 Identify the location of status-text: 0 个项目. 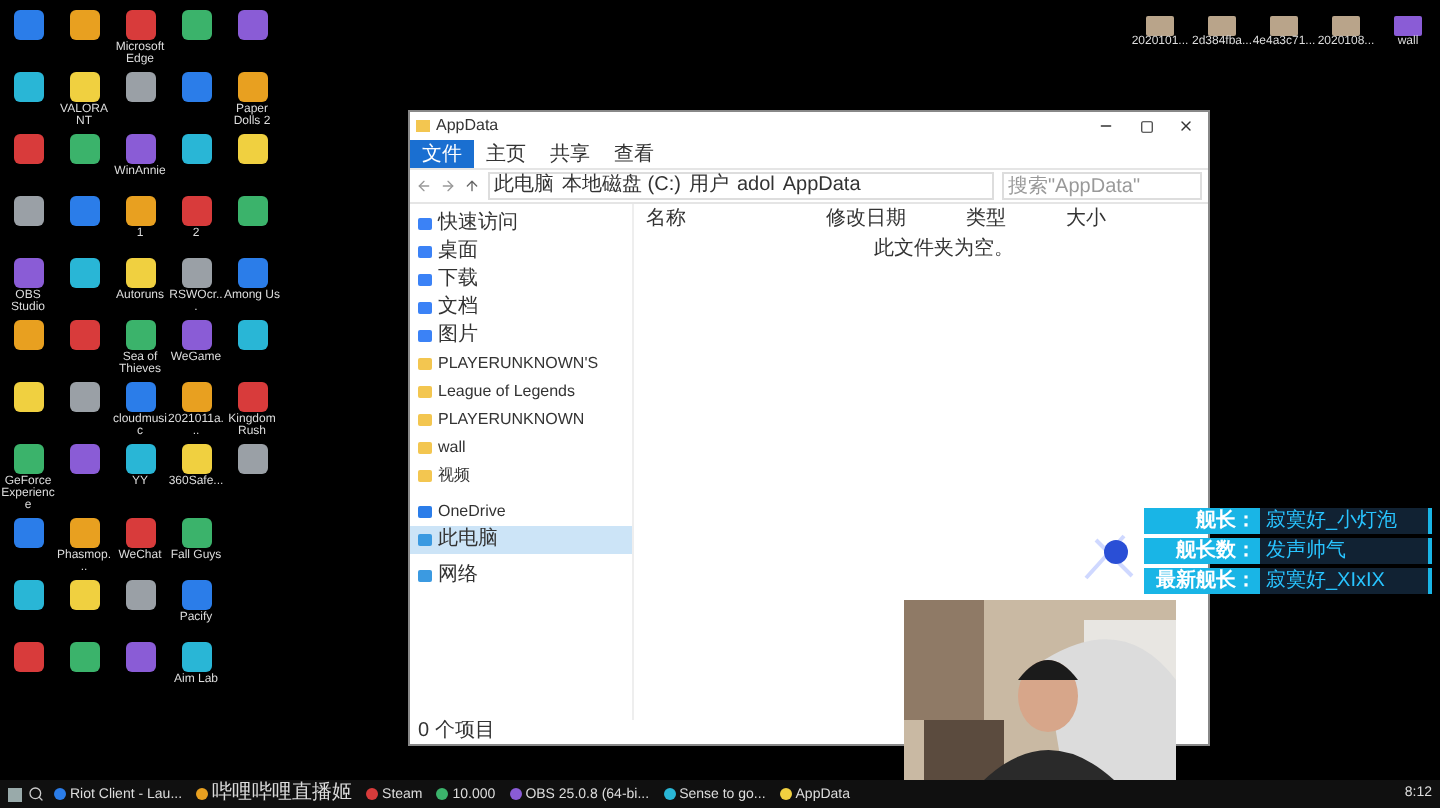
(456, 732).